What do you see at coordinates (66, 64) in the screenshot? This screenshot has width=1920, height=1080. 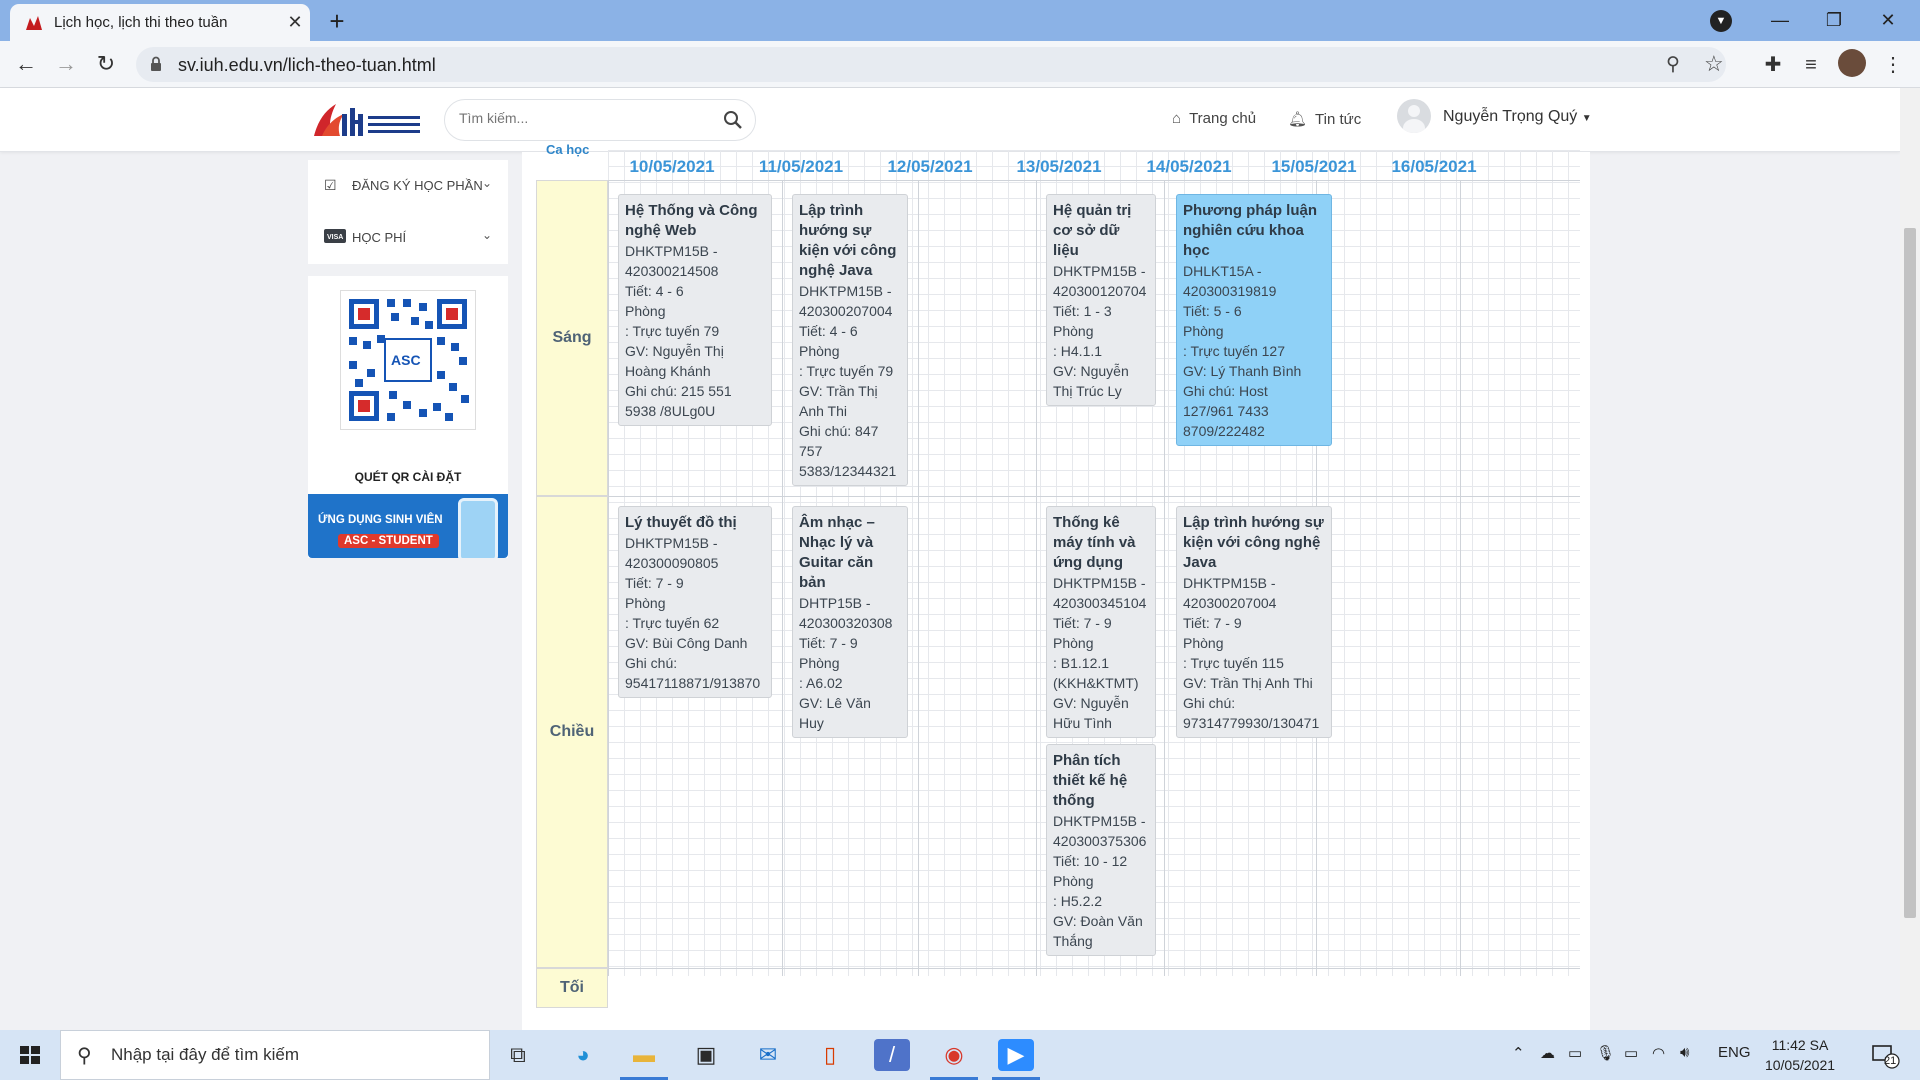 I see `forward-arrow-icon: →` at bounding box center [66, 64].